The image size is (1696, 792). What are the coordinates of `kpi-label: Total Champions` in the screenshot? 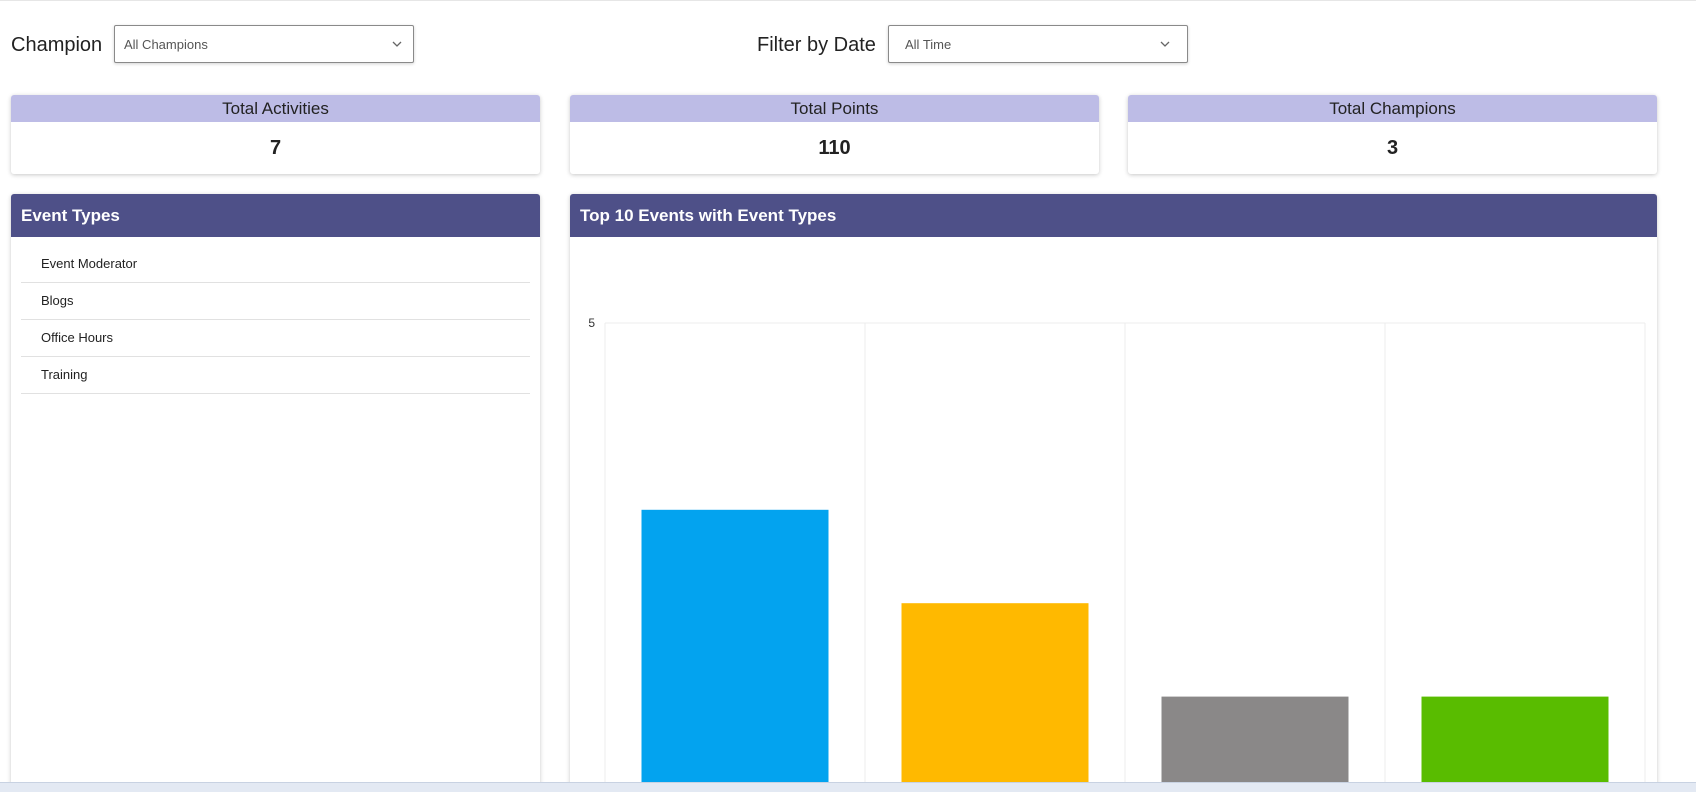 It's located at (1392, 108).